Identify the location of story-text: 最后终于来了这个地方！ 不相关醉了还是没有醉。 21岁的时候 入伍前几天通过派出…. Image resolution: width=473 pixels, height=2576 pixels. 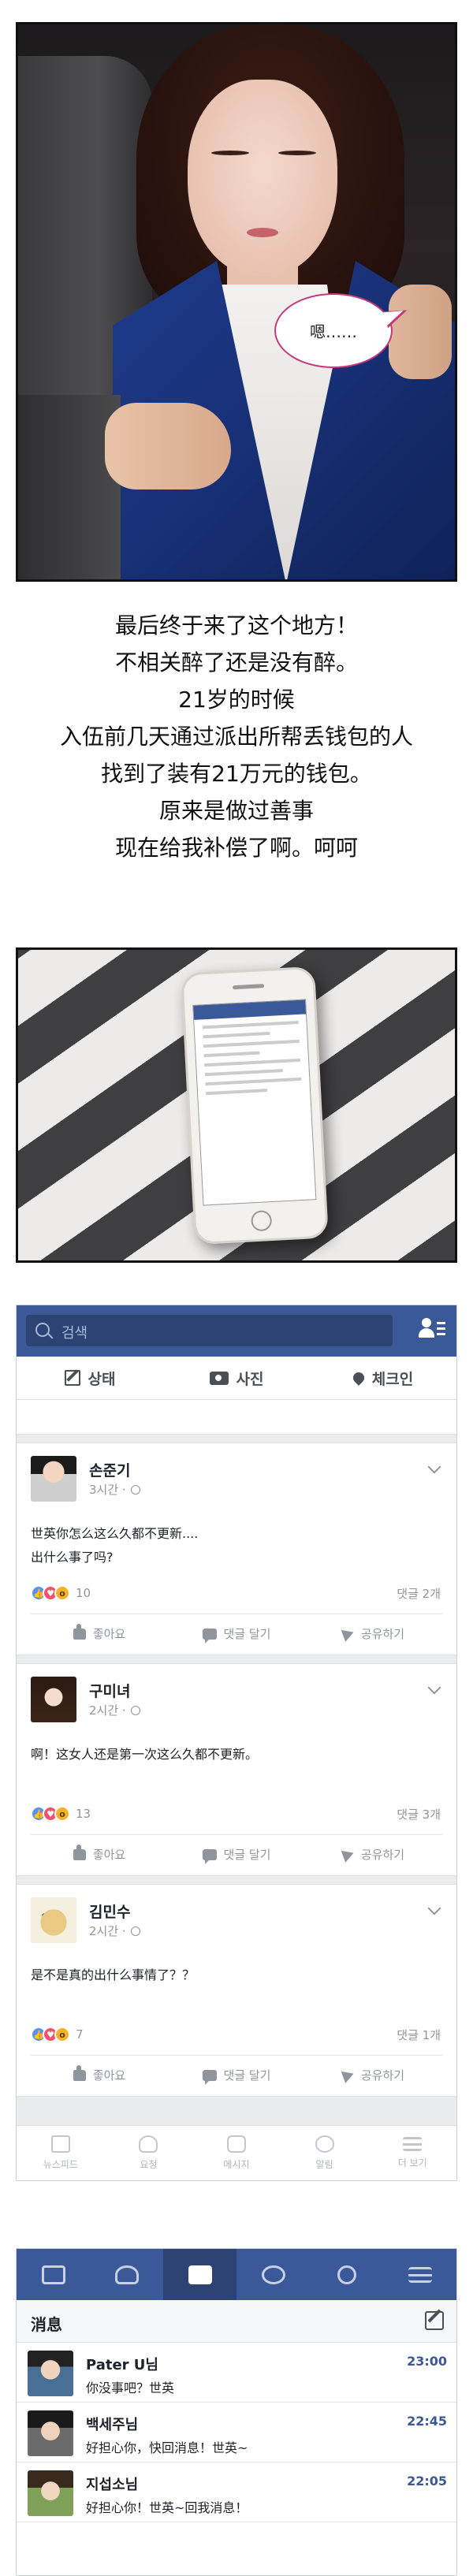
(236, 736).